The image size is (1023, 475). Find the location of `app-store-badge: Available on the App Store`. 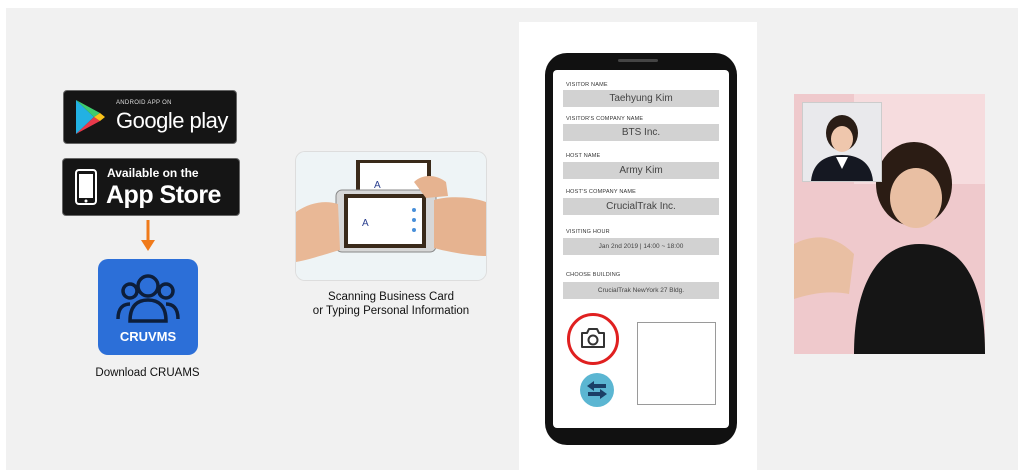

app-store-badge: Available on the App Store is located at coordinates (151, 187).